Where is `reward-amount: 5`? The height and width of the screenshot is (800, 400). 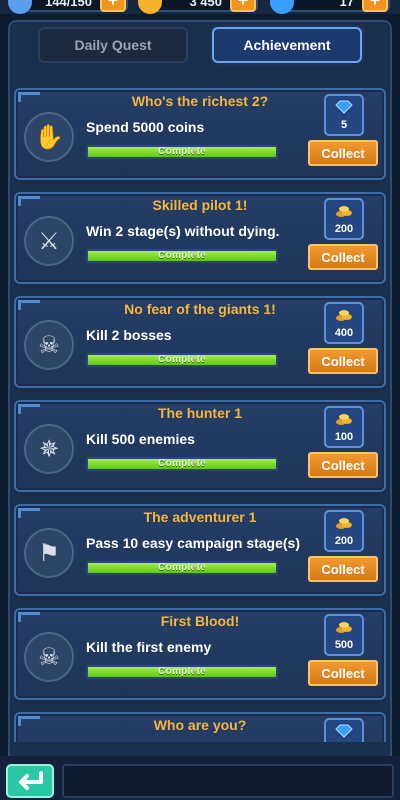 reward-amount: 5 is located at coordinates (344, 125).